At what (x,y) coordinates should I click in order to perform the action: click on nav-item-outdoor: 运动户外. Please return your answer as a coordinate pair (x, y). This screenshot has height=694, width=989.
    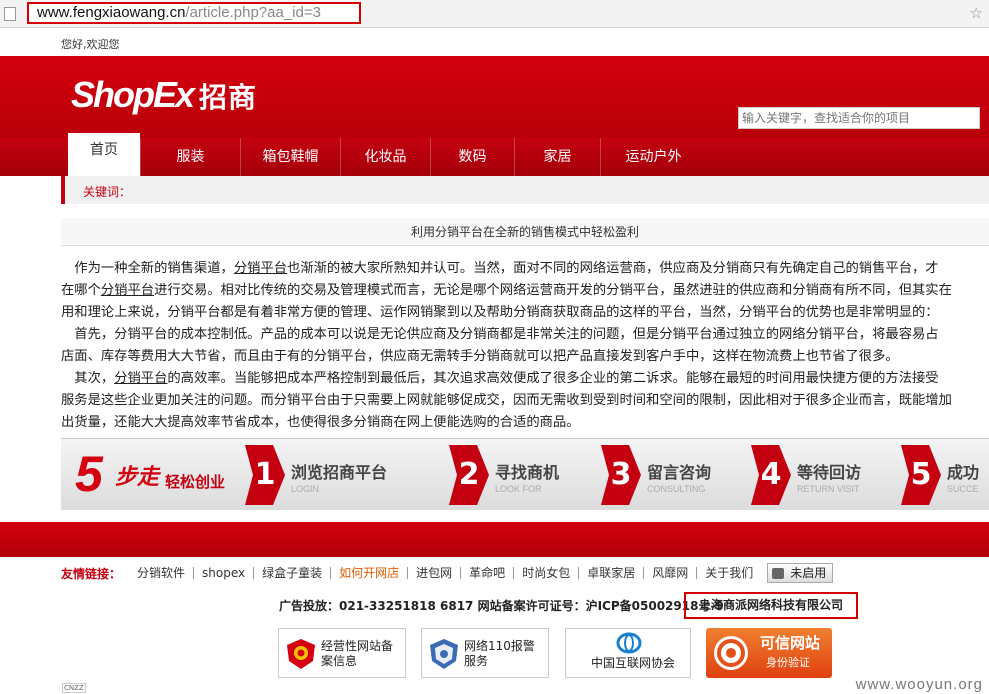
    Looking at the image, I should click on (653, 157).